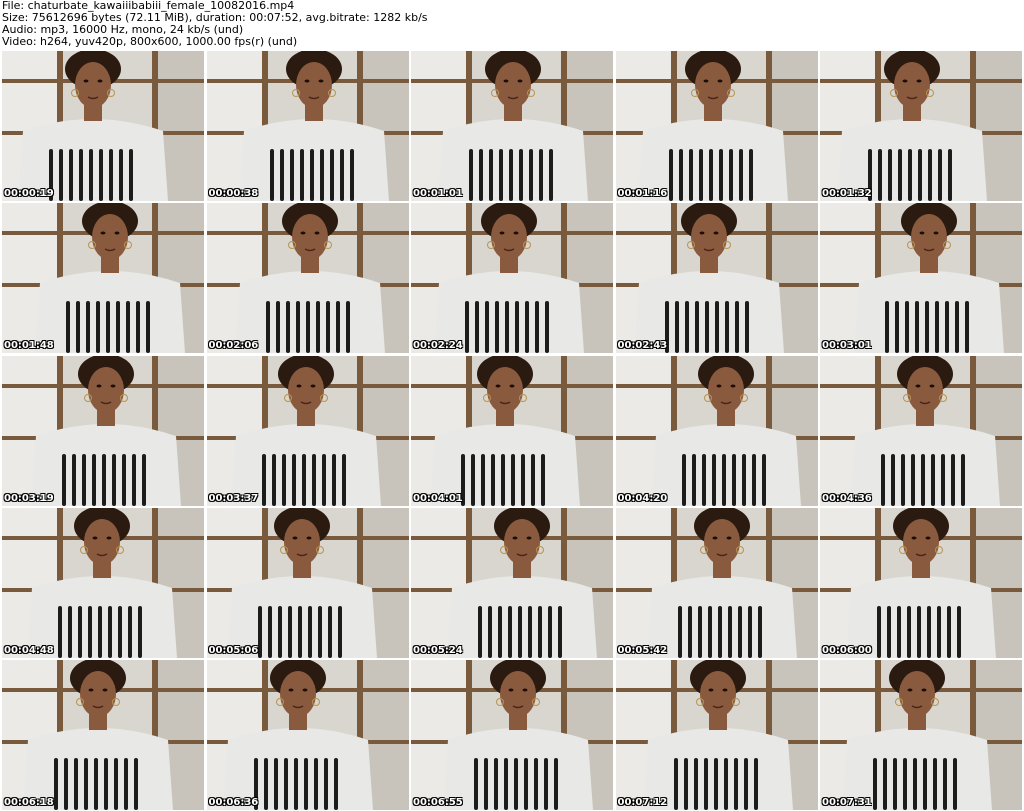  What do you see at coordinates (642, 193) in the screenshot?
I see `thumbnail-timestamp: 00:01:16` at bounding box center [642, 193].